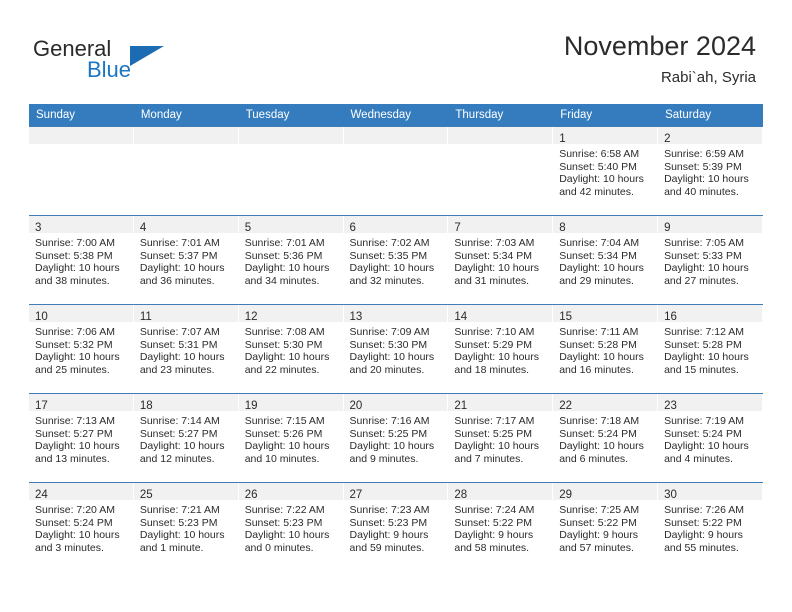 The height and width of the screenshot is (612, 792). What do you see at coordinates (710, 225) in the screenshot?
I see `day-number-band: 9` at bounding box center [710, 225].